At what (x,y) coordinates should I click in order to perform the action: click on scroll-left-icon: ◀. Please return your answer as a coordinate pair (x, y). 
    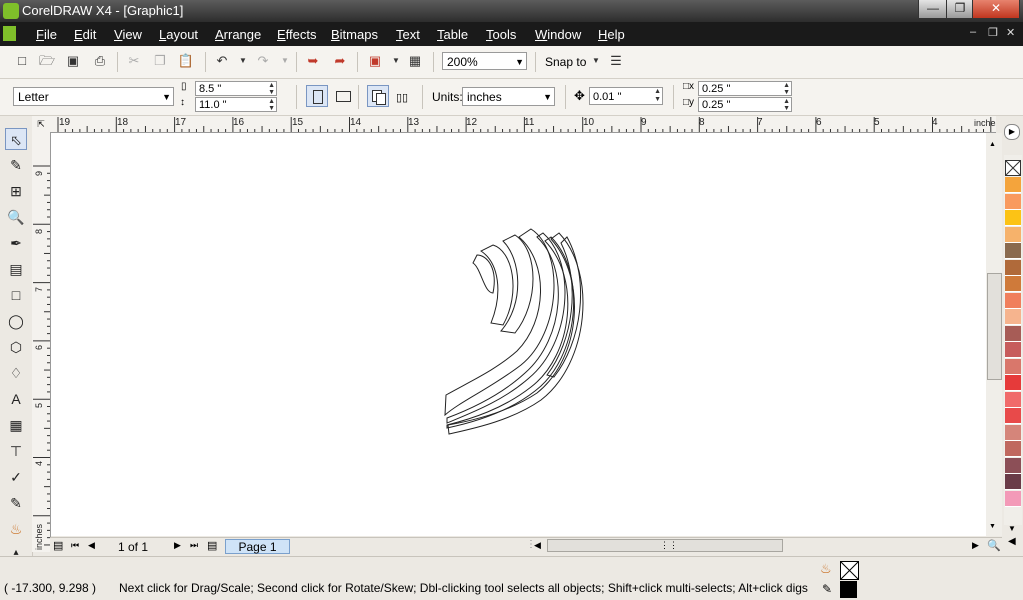
    Looking at the image, I should click on (537, 545).